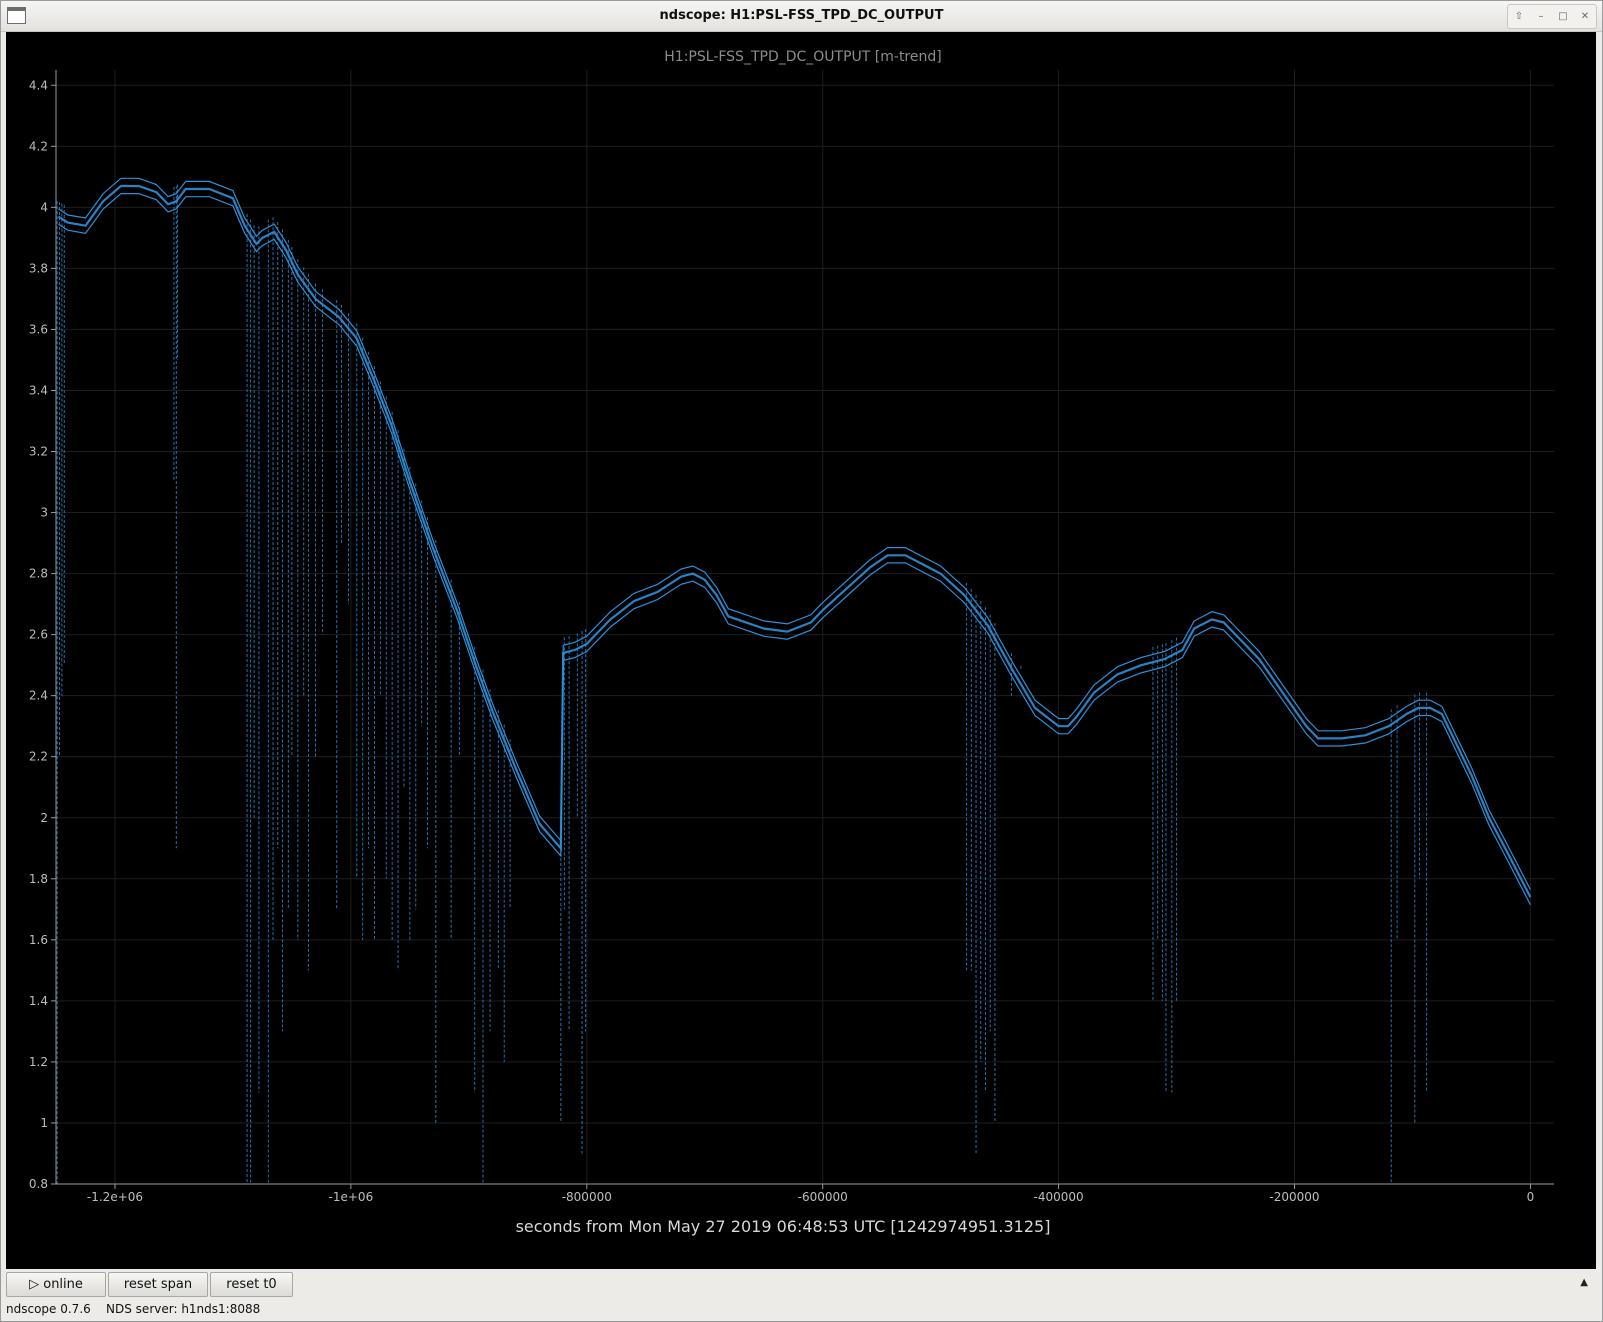 Image resolution: width=1603 pixels, height=1322 pixels. I want to click on y-tick-label: 2.4, so click(38, 696).